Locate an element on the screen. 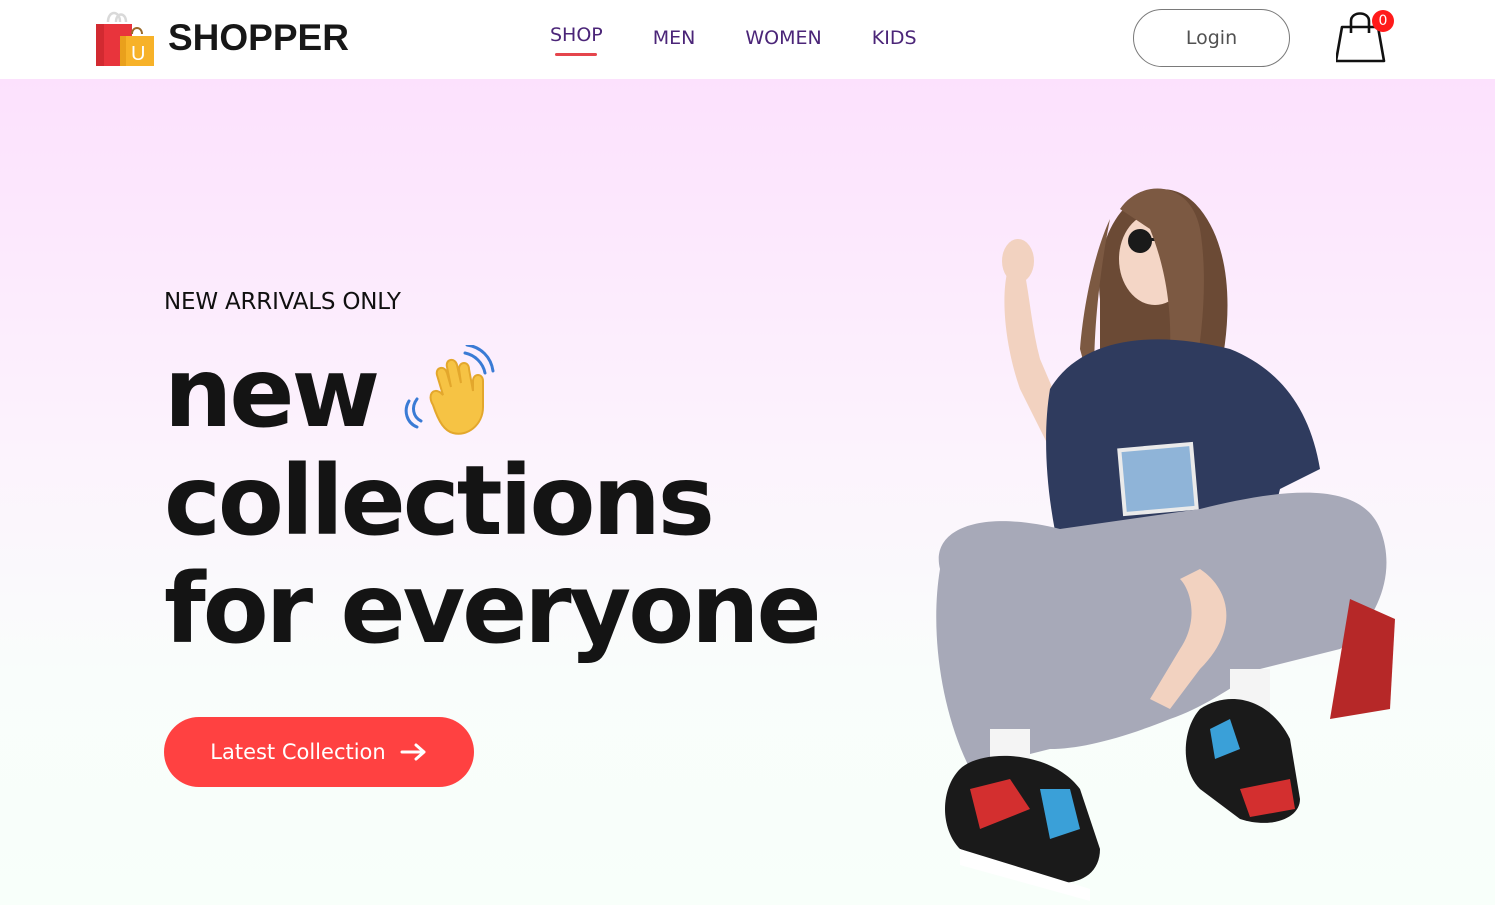 This screenshot has width=1495, height=905. nav-item-label: WOMEN is located at coordinates (783, 38).